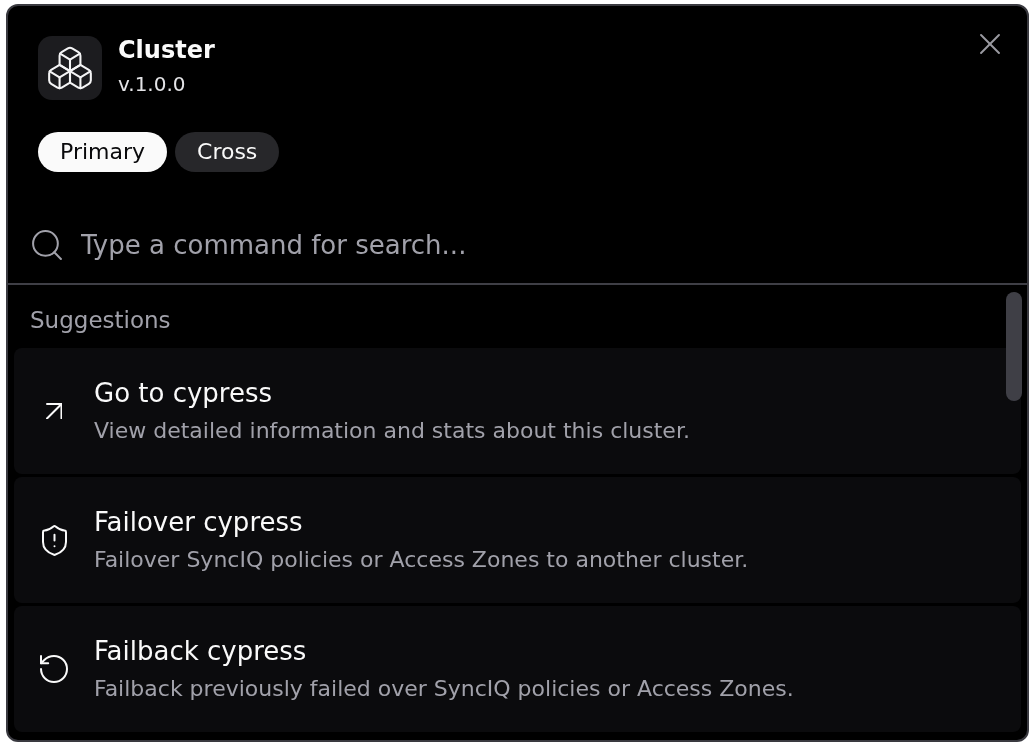  Describe the element at coordinates (227, 152) in the screenshot. I see `tab: Cross` at that location.